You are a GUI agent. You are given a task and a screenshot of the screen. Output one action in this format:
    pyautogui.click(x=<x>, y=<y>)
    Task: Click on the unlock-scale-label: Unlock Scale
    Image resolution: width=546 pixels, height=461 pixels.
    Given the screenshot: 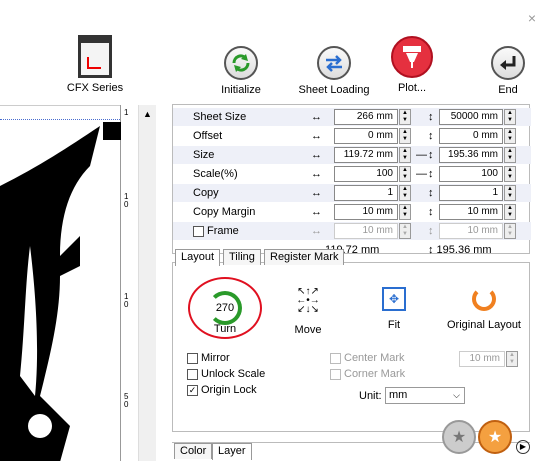 What is the action you would take?
    pyautogui.click(x=233, y=374)
    